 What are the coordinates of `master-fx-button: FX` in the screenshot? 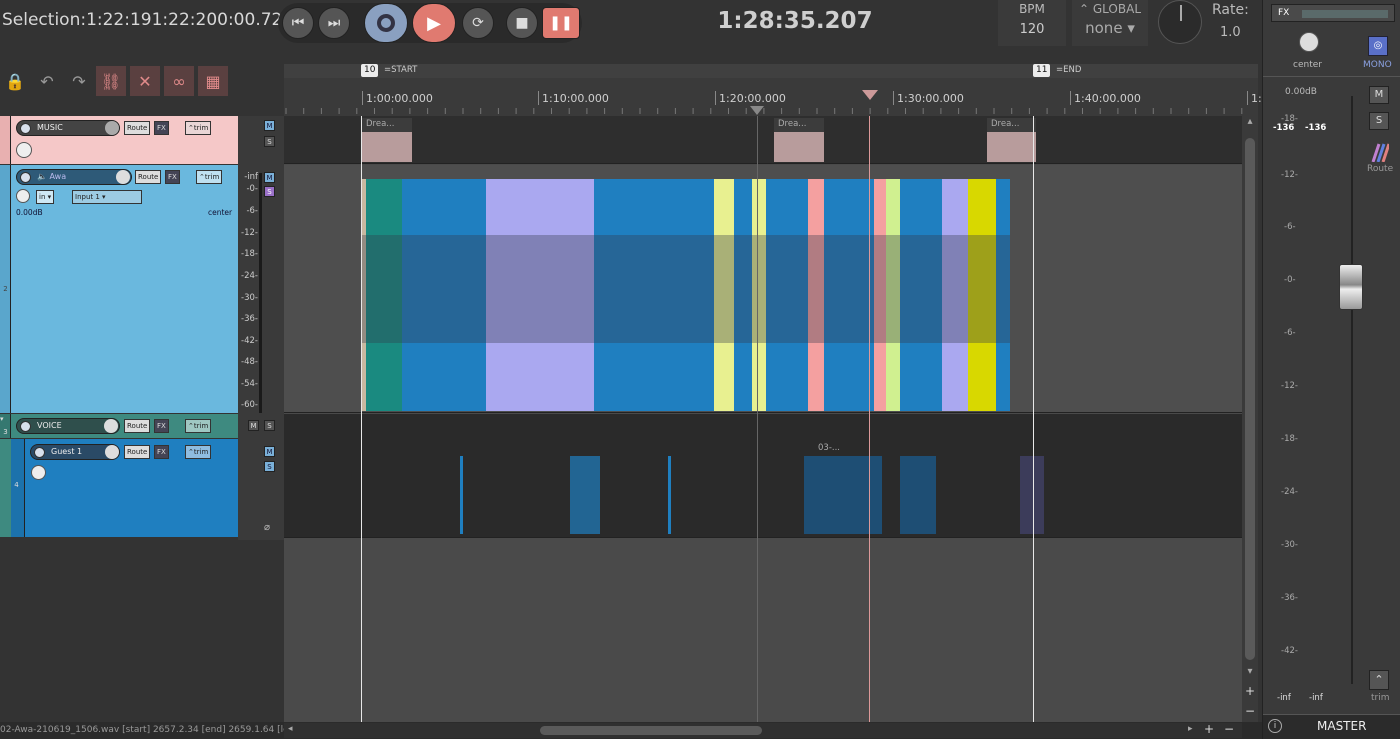 It's located at (1333, 13).